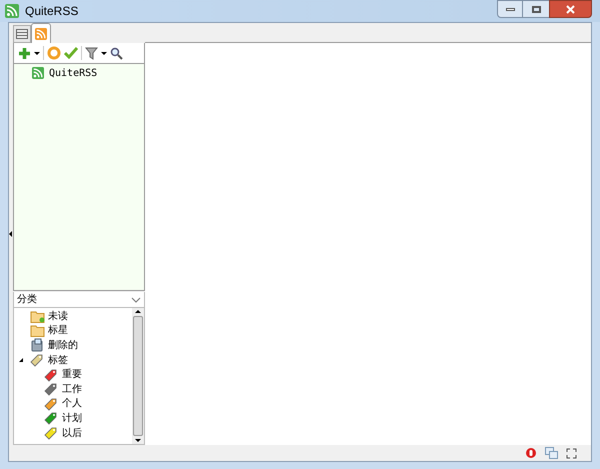 The height and width of the screenshot is (469, 600). What do you see at coordinates (72, 418) in the screenshot?
I see `label-name: 计划` at bounding box center [72, 418].